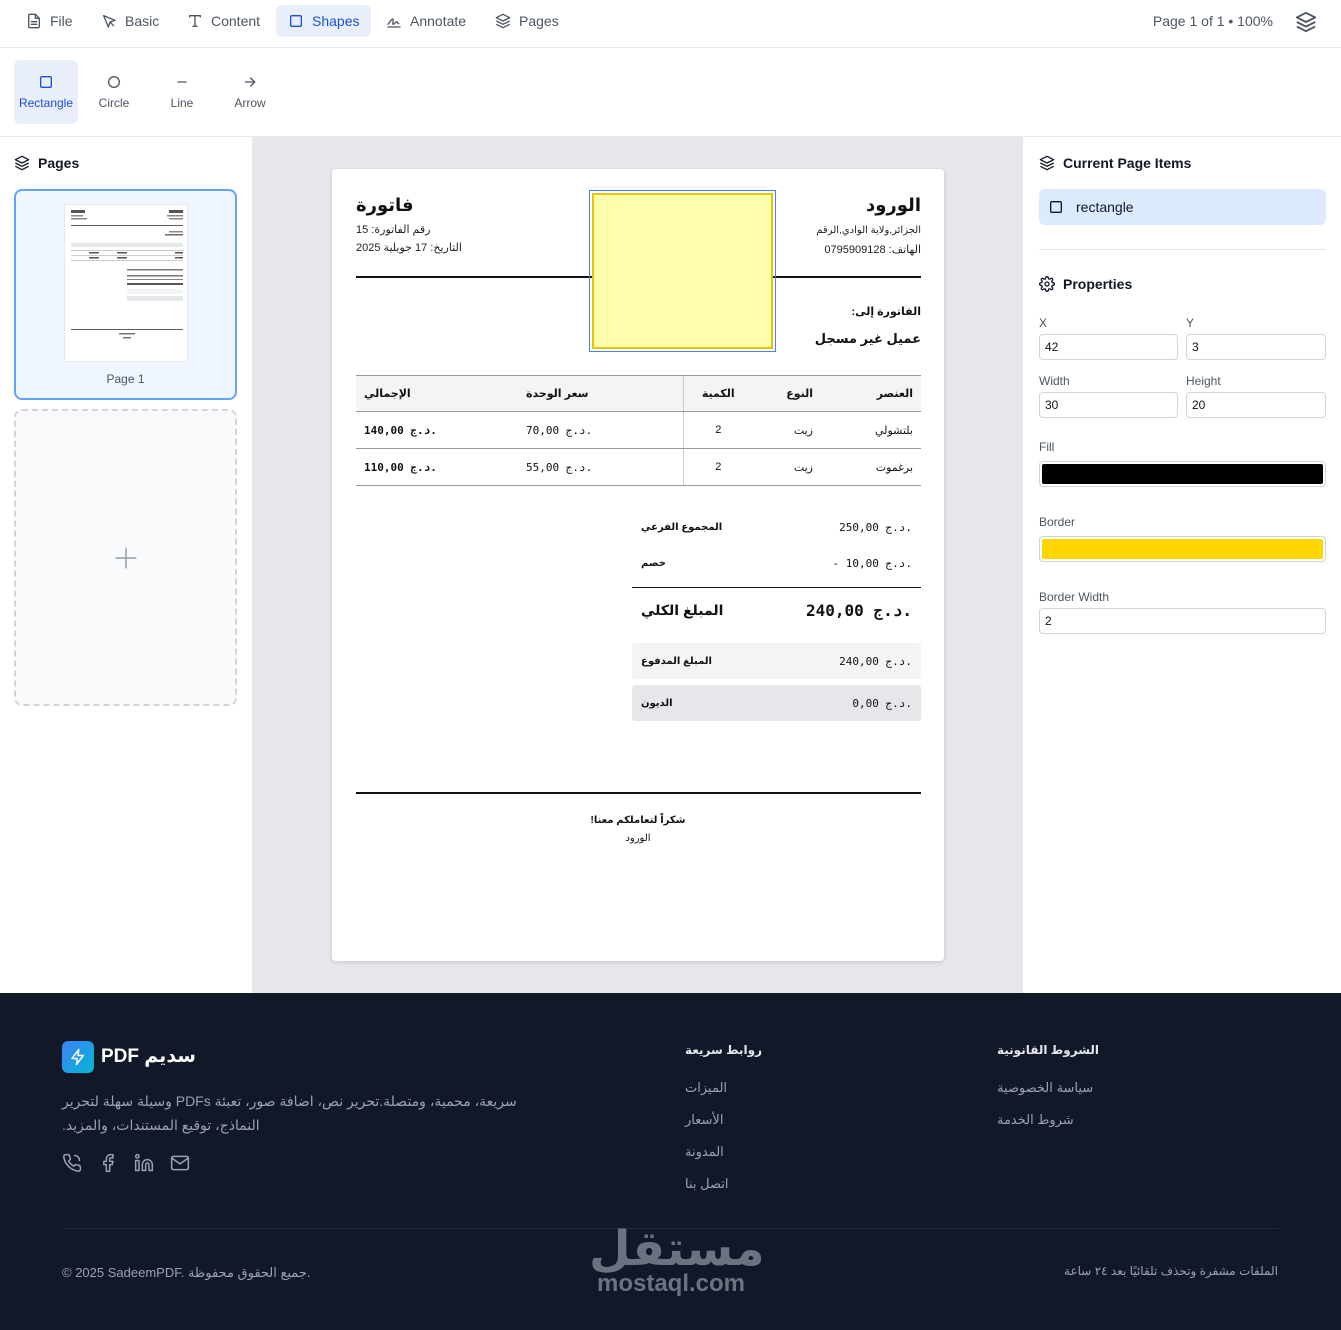  Describe the element at coordinates (195, 21) in the screenshot. I see `text-icon` at that location.